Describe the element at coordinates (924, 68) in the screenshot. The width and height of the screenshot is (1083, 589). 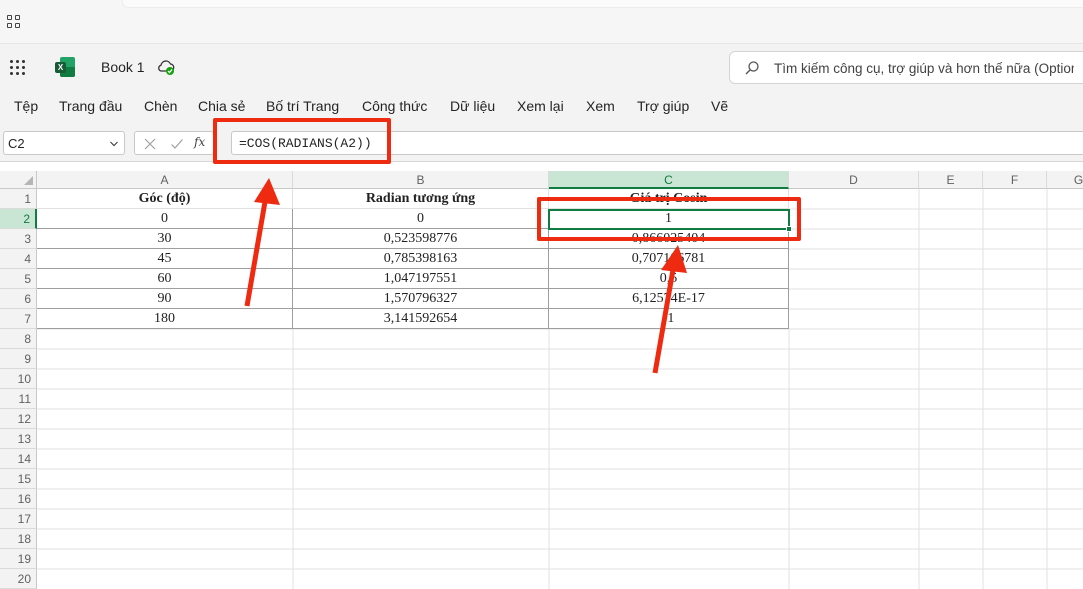
I see `search-input` at that location.